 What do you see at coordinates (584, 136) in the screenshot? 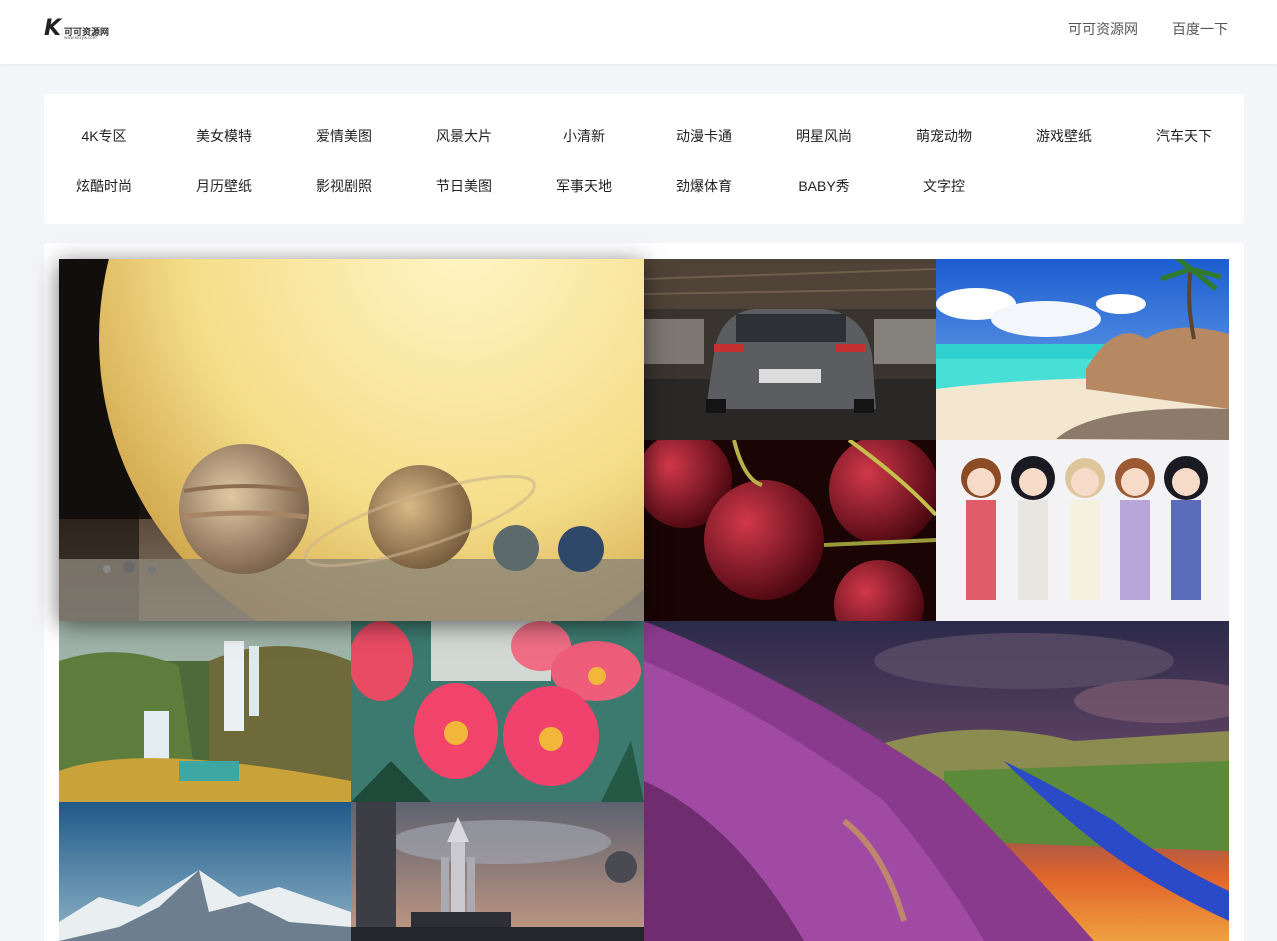
I see `category-link: 小清新` at bounding box center [584, 136].